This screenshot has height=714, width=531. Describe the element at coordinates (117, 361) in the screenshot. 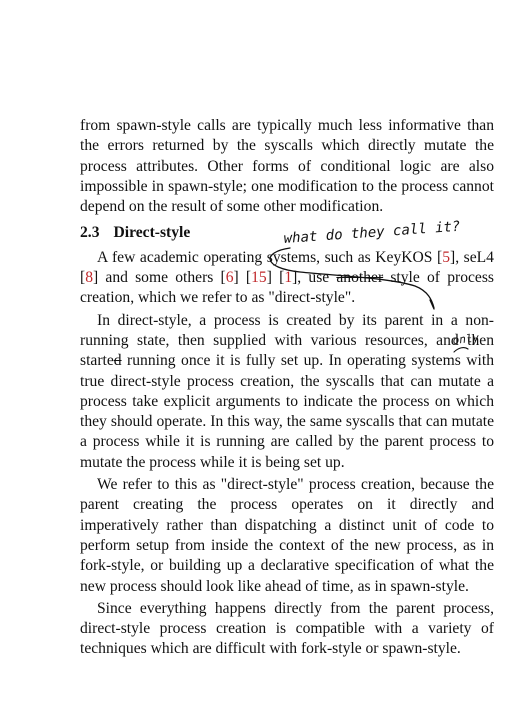

I see `struck-letter: d` at that location.